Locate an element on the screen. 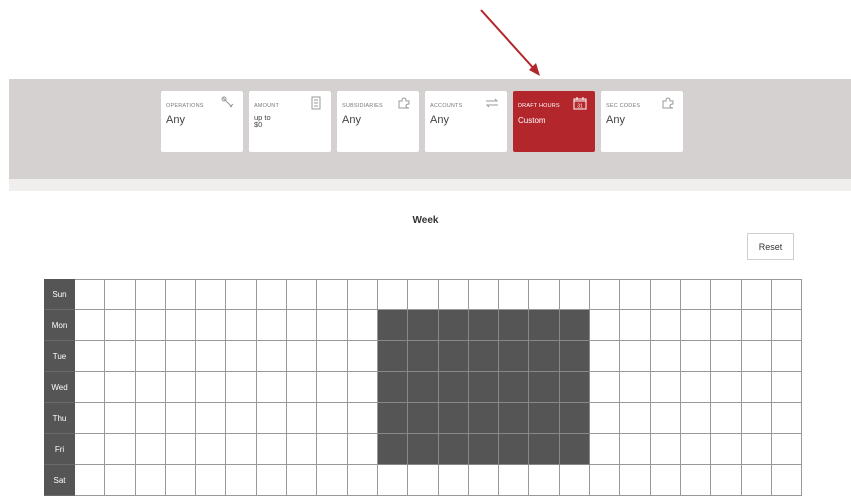 The image size is (851, 497). filter-card-subsidiaries: SUBSIDIARIES Any is located at coordinates (378, 121).